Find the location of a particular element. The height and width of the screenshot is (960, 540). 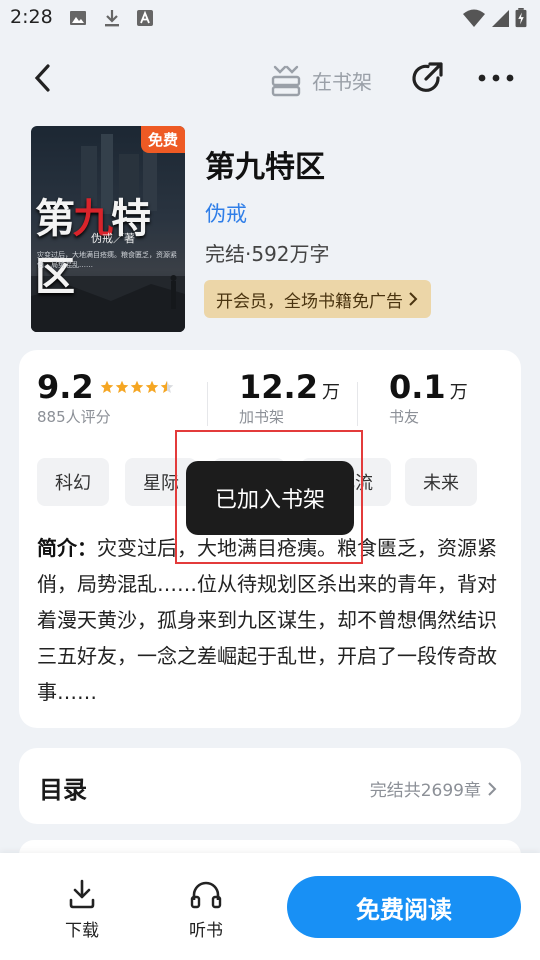

friends-count-unit: 万 is located at coordinates (458, 392).